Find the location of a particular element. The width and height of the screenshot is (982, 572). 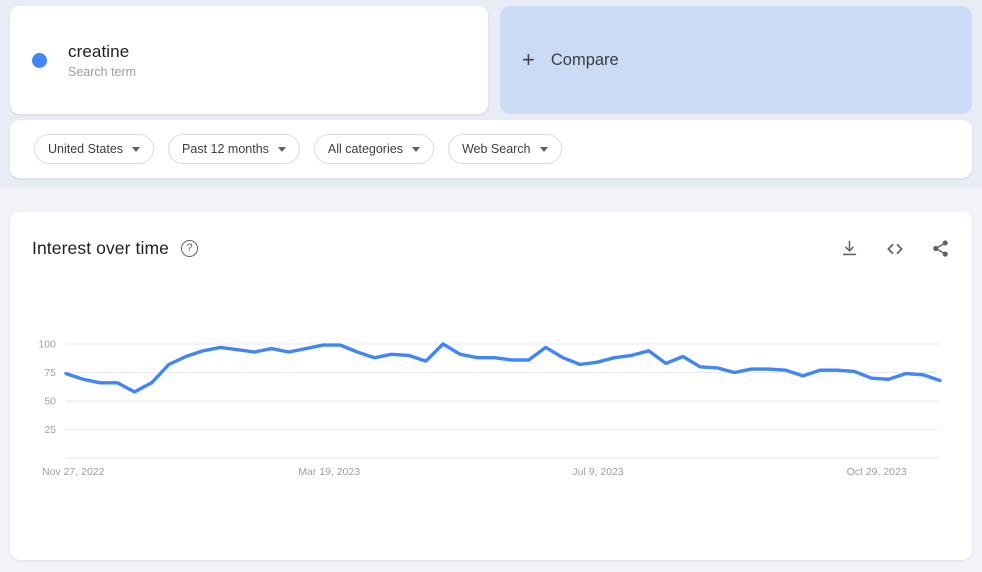

filter-time-range: Past 12 months is located at coordinates (234, 149).